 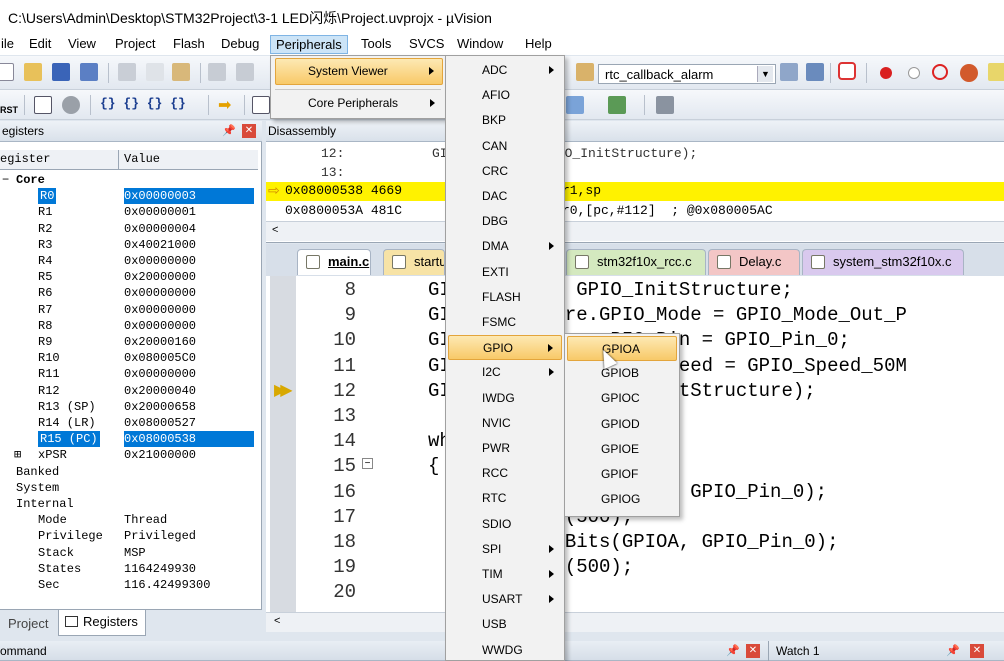 I want to click on expand-icon: ⊞, so click(x=17, y=455).